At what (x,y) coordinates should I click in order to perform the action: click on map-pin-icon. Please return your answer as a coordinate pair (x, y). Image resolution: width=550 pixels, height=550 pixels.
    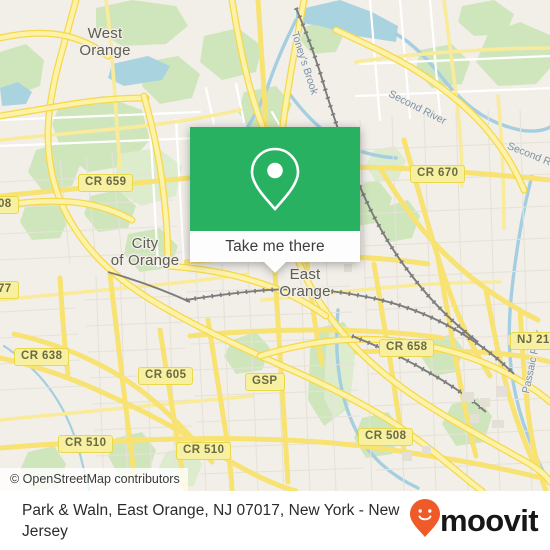
    Looking at the image, I should click on (275, 179).